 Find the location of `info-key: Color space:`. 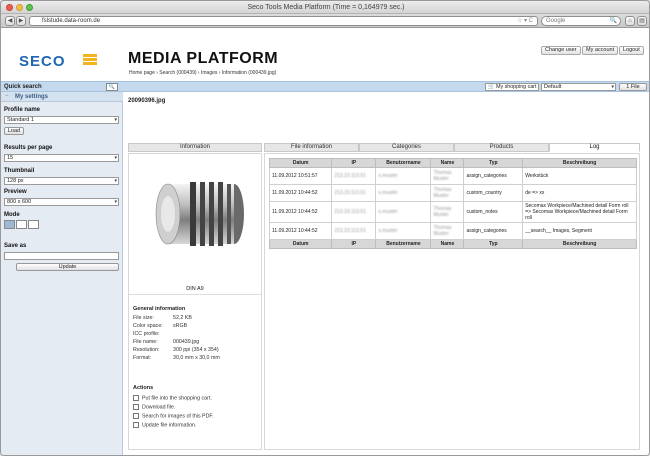

info-key: Color space: is located at coordinates (148, 326).